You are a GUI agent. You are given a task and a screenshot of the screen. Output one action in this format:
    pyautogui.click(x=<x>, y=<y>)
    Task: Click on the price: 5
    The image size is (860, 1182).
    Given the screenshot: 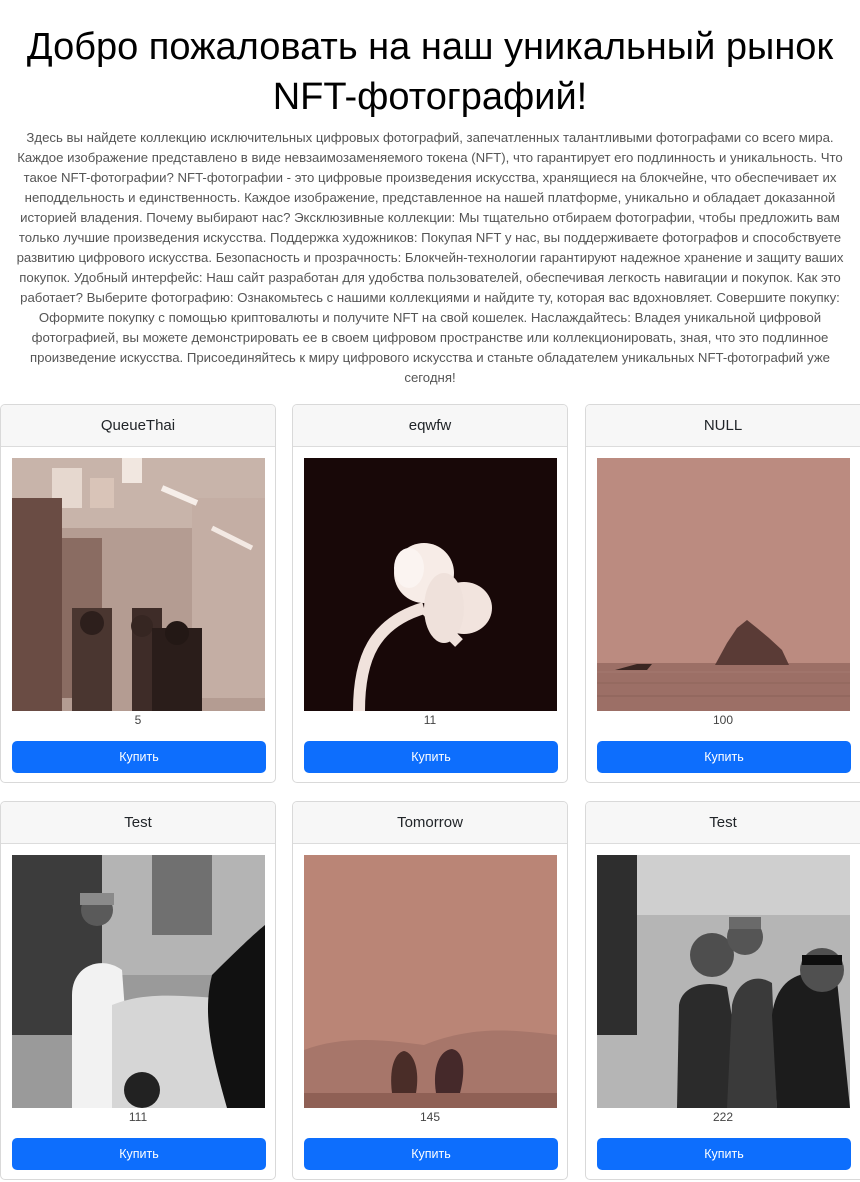 What is the action you would take?
    pyautogui.click(x=138, y=720)
    